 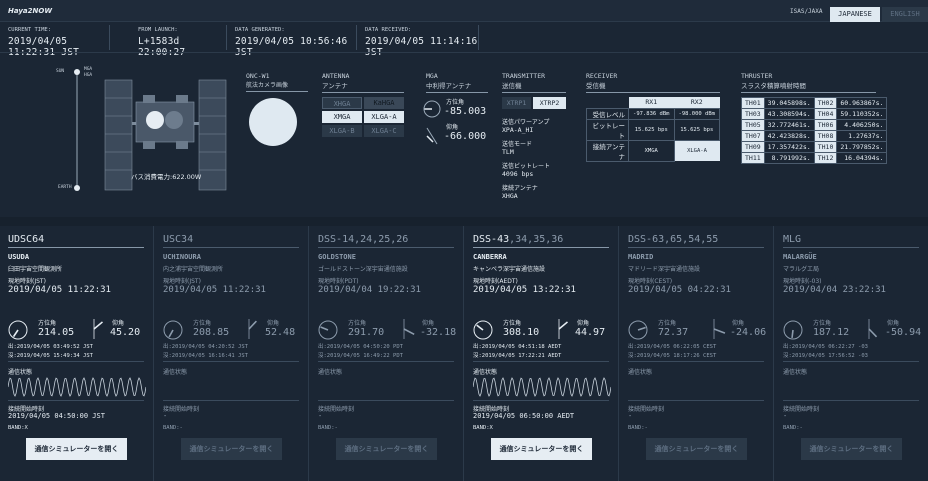 I want to click on set-time: 沒:2019/04/05 17:56:52 -03, so click(x=825, y=356).